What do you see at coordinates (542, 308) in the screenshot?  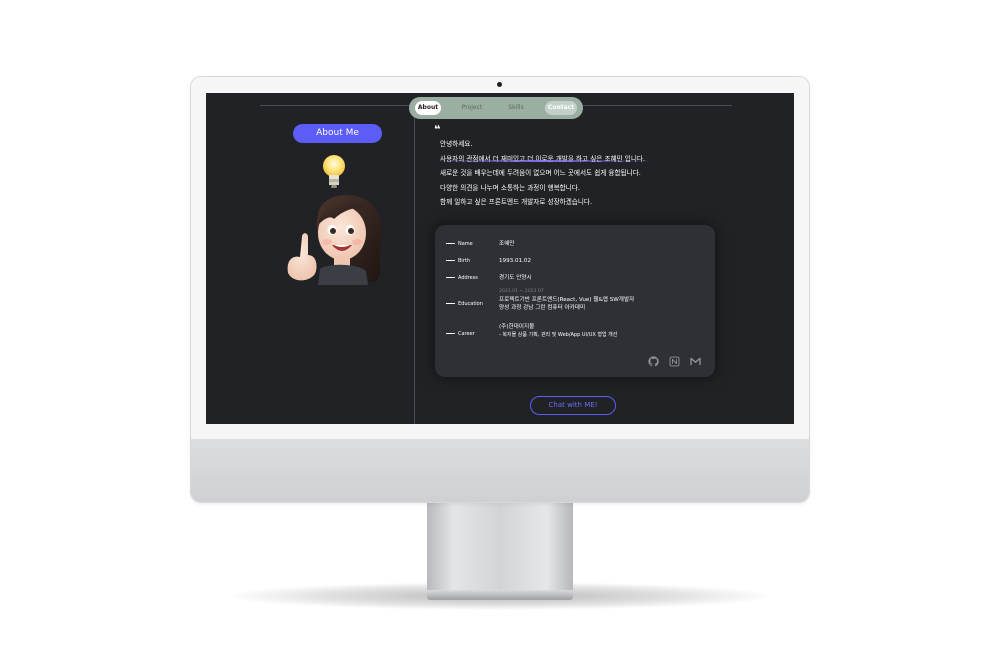 I see `education-line2: 양성 과정 강남 그린 컴퓨터 아카데미` at bounding box center [542, 308].